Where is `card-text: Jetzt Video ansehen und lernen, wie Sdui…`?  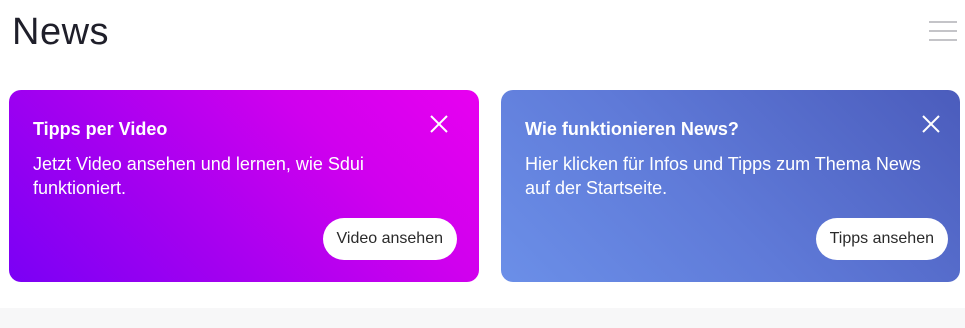
card-text: Jetzt Video ansehen und lernen, wie Sdui… is located at coordinates (198, 176).